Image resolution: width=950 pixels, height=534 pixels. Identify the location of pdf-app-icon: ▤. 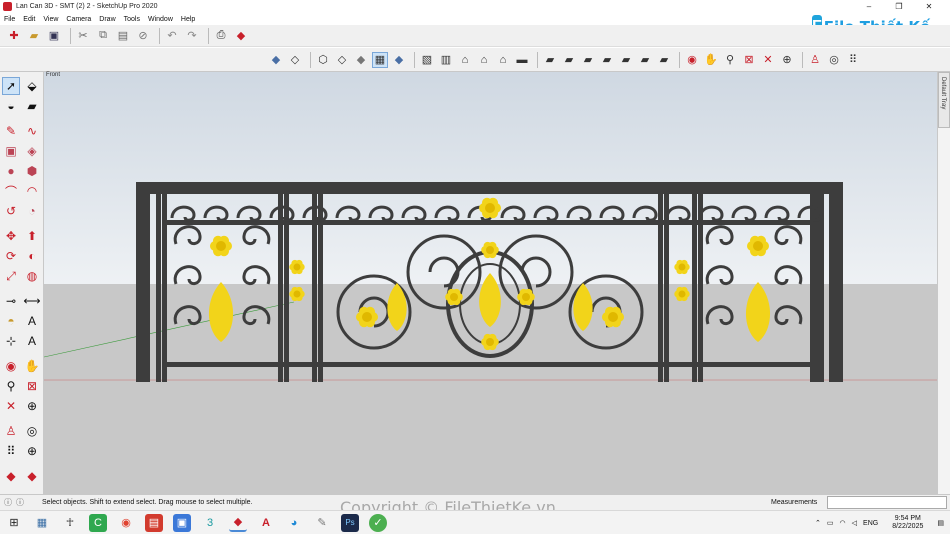
(154, 522).